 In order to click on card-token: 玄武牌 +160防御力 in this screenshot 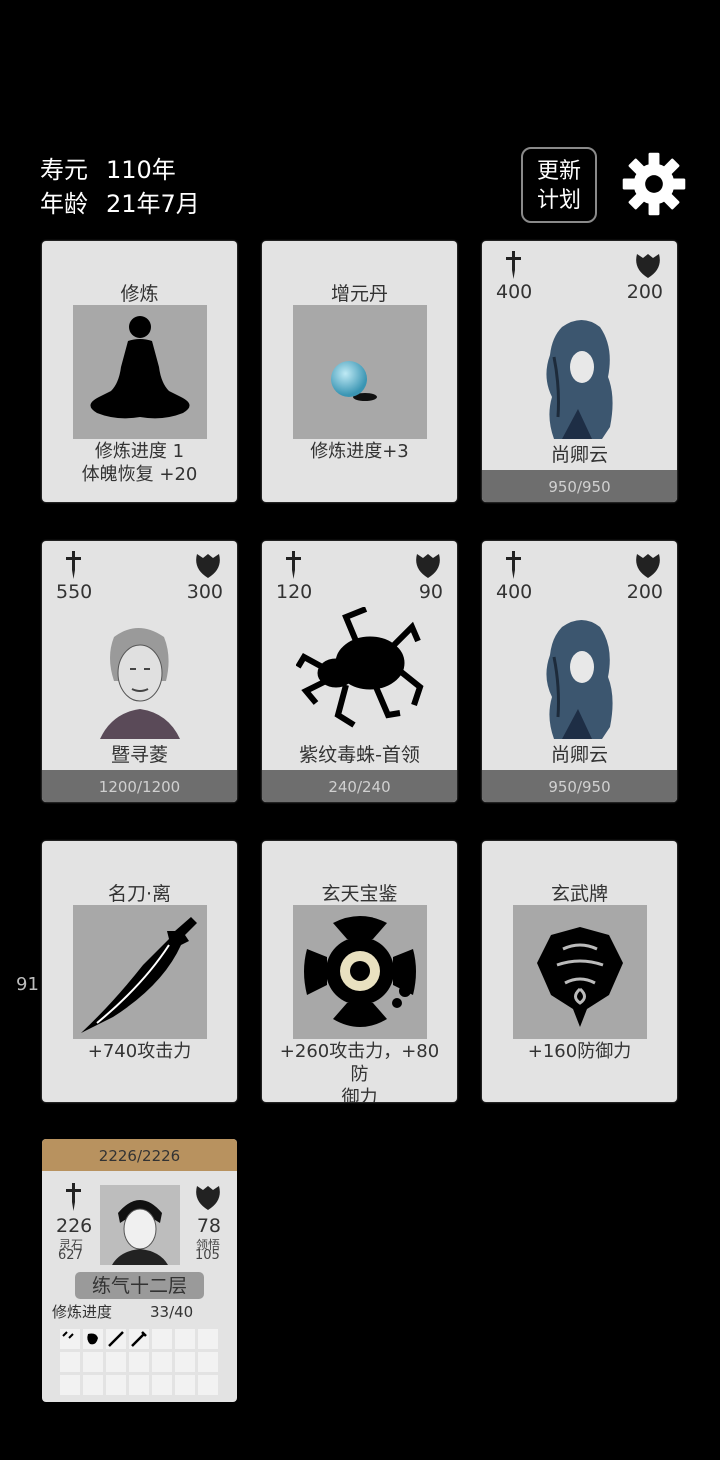, I will do `click(579, 971)`.